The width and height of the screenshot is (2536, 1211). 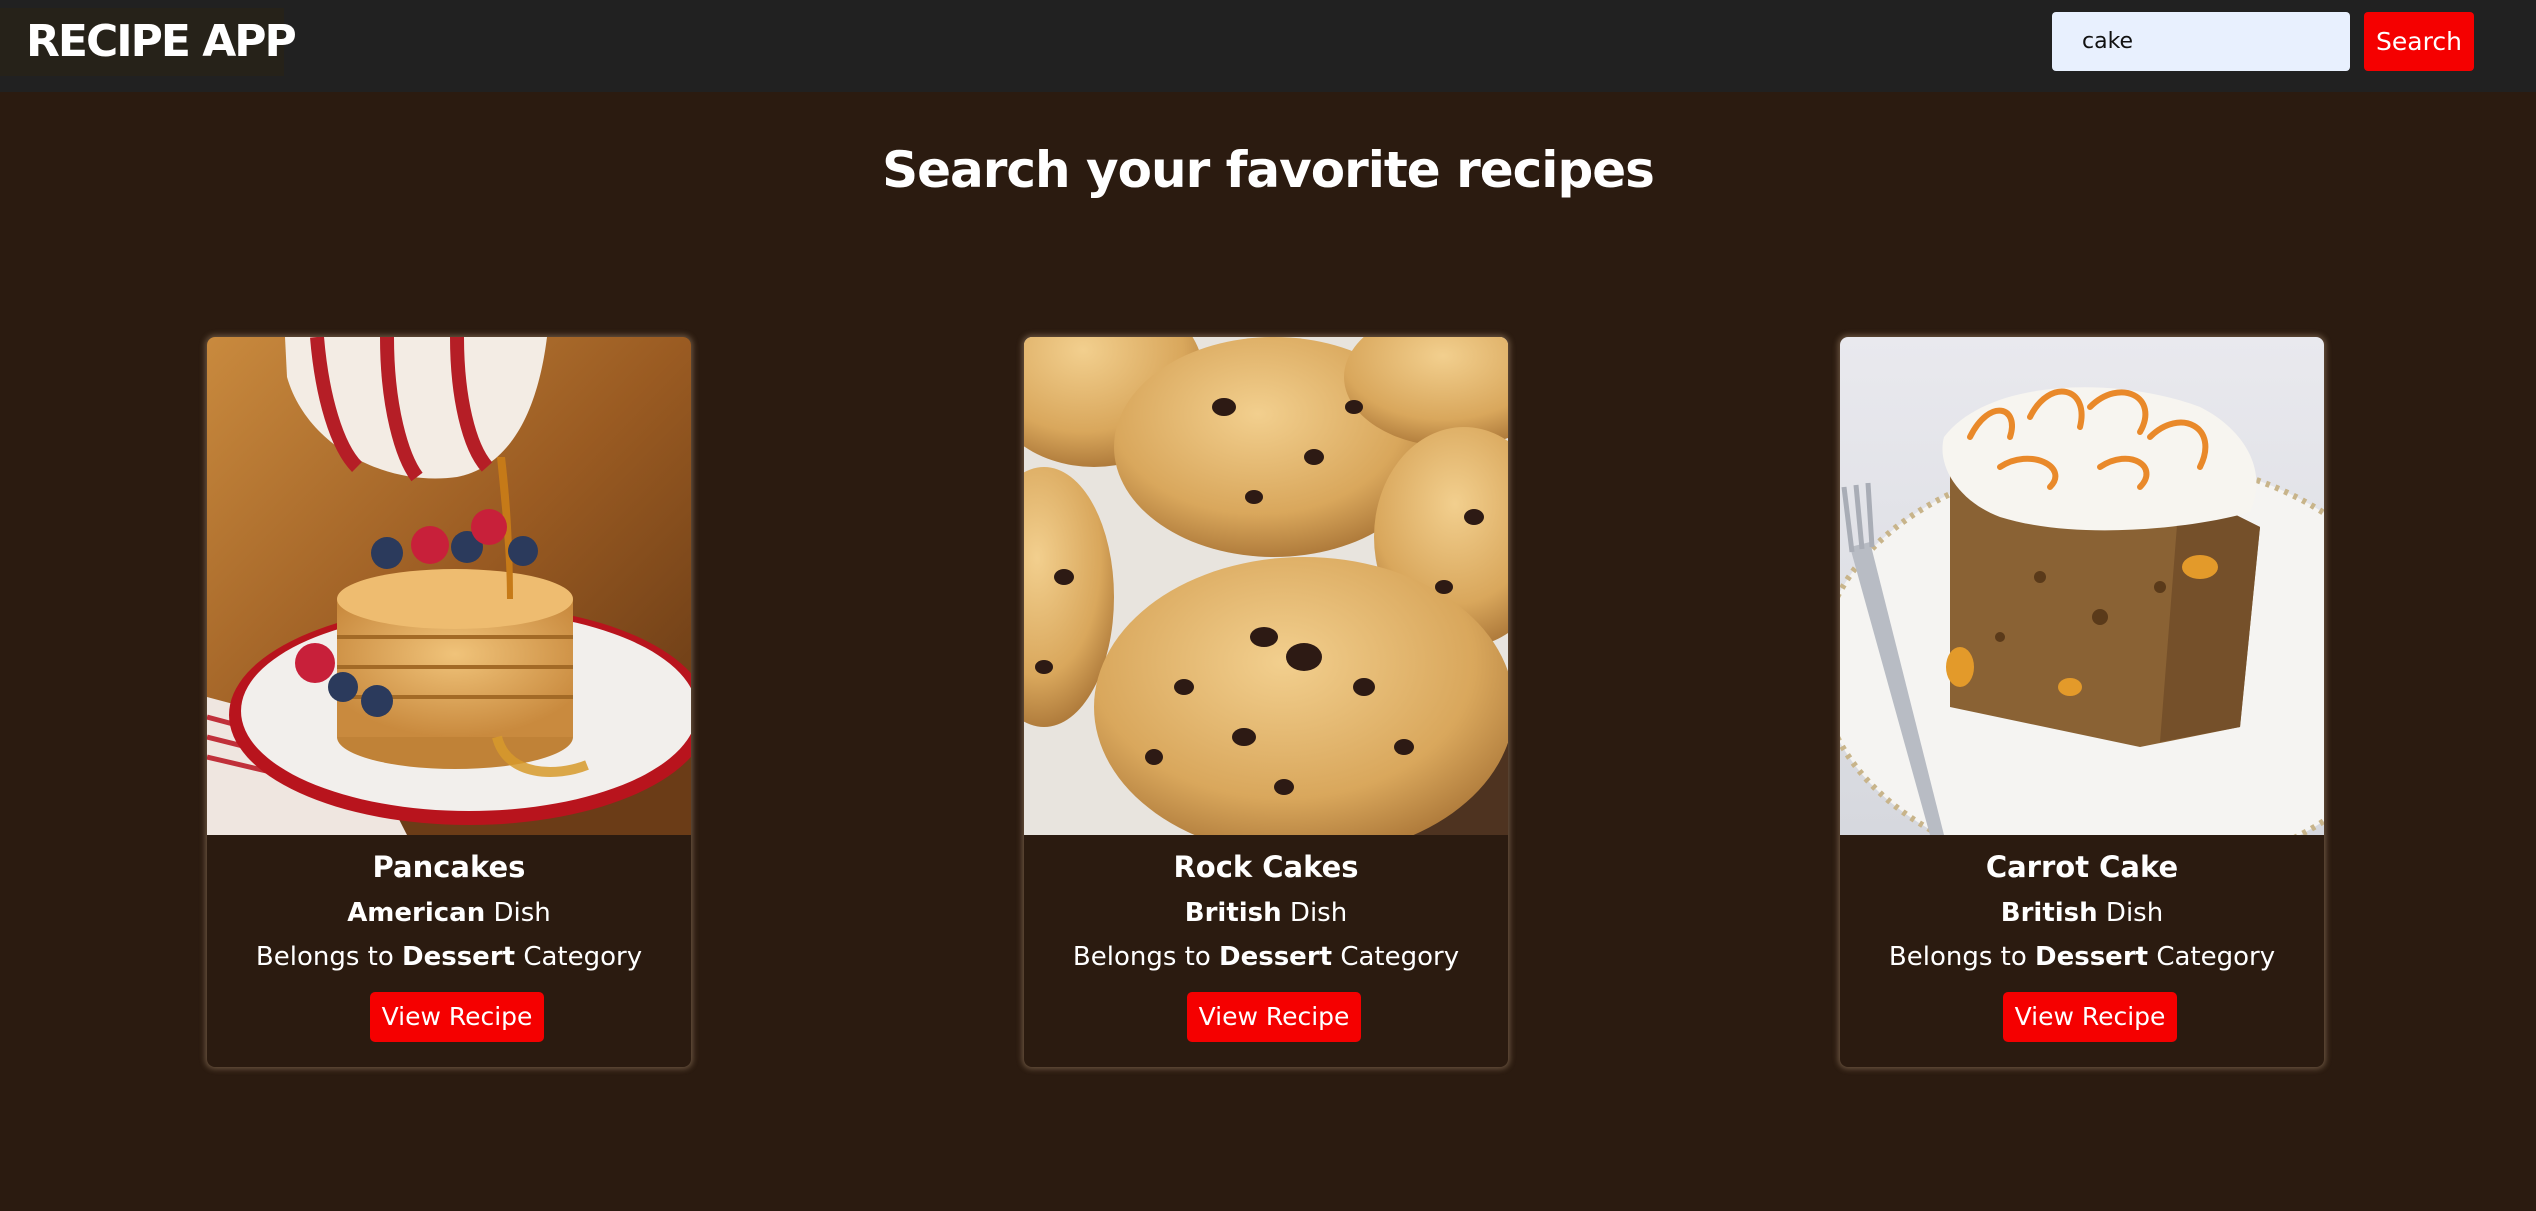 I want to click on top-navbar: RECIPE APP Search, so click(x=1268, y=46).